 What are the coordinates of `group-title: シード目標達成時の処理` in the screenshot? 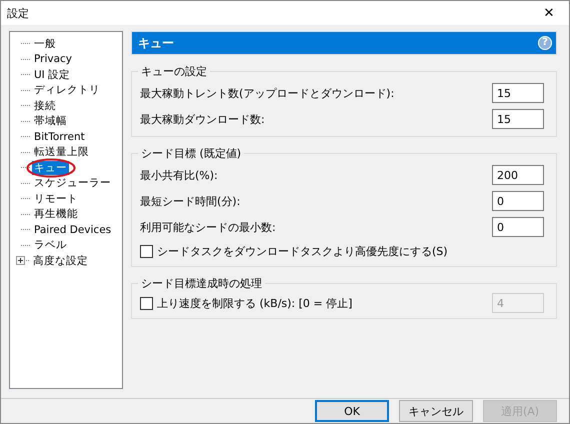 It's located at (201, 283).